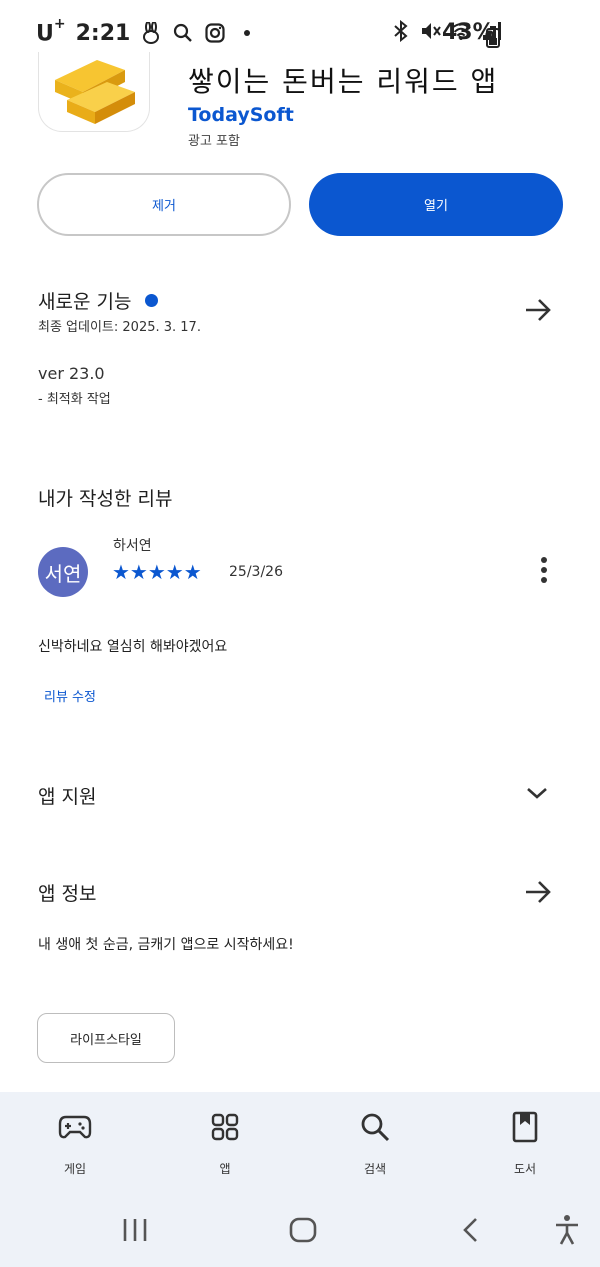 The height and width of the screenshot is (1267, 600). I want to click on star-rating: ★★★★★, so click(157, 572).